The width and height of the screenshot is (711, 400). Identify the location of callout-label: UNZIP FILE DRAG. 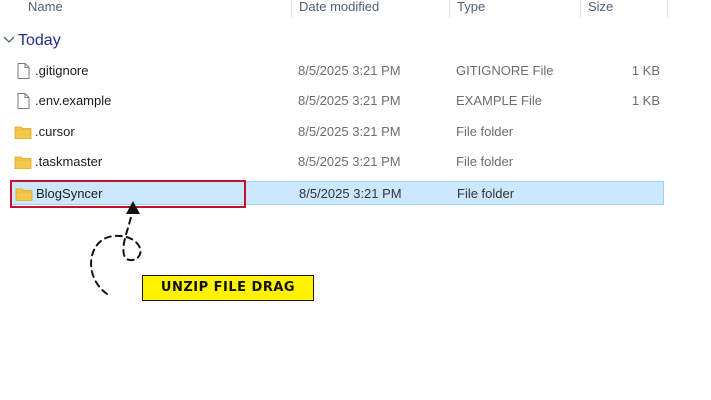
(228, 288).